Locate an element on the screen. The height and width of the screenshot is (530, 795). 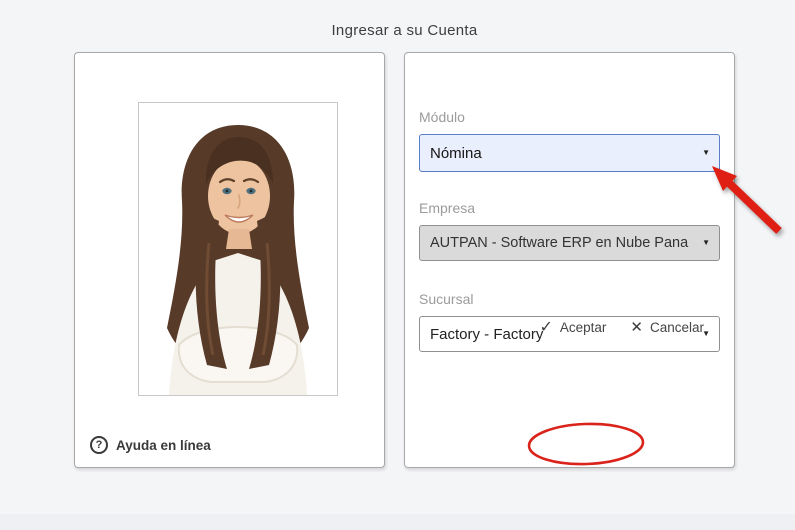
question-circle-icon: ? is located at coordinates (99, 445).